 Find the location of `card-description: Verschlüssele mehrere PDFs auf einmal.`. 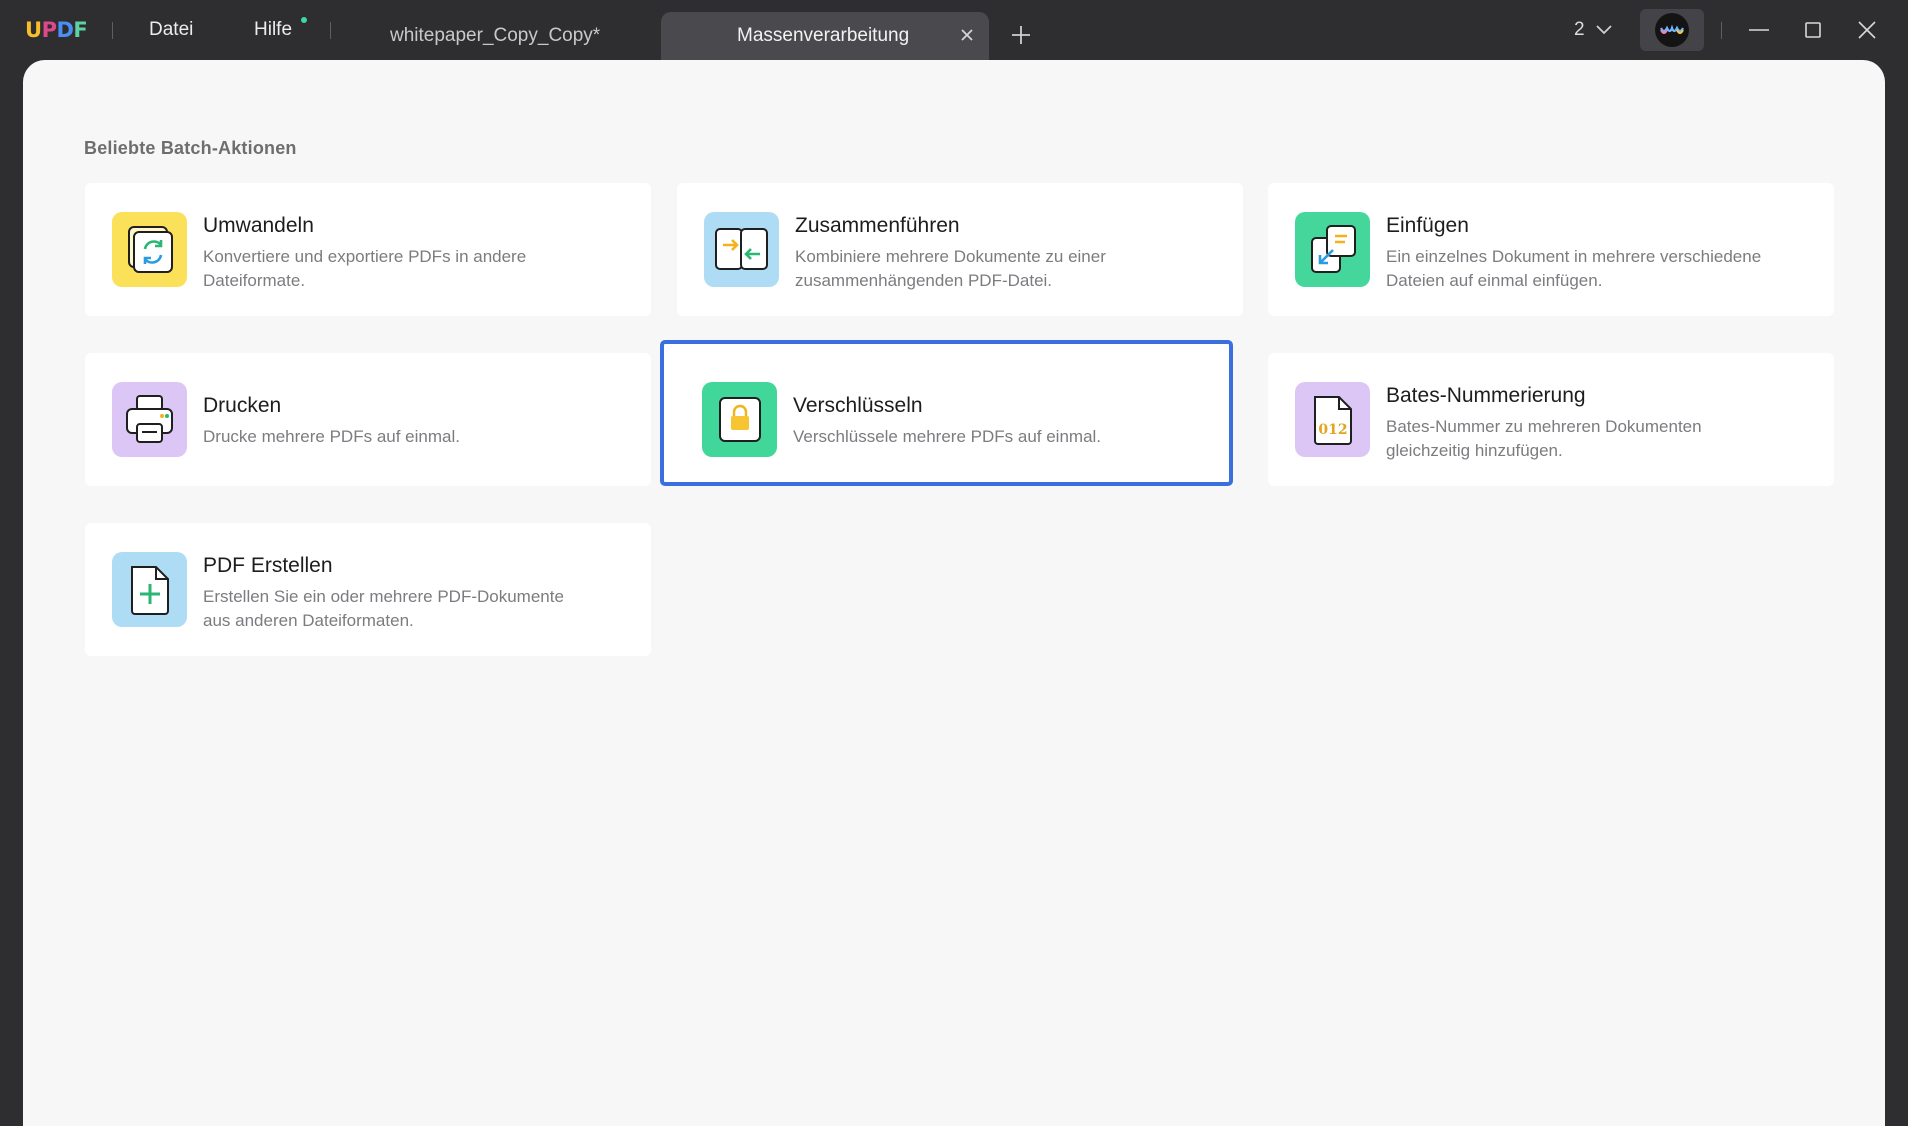

card-description: Verschlüssele mehrere PDFs auf einmal. is located at coordinates (947, 436).